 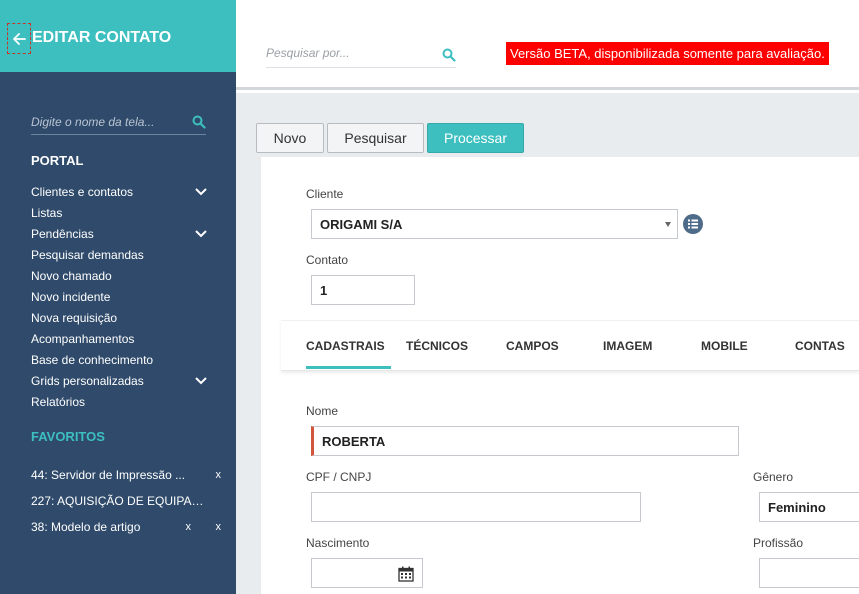 I want to click on sidebar-search, so click(x=118, y=123).